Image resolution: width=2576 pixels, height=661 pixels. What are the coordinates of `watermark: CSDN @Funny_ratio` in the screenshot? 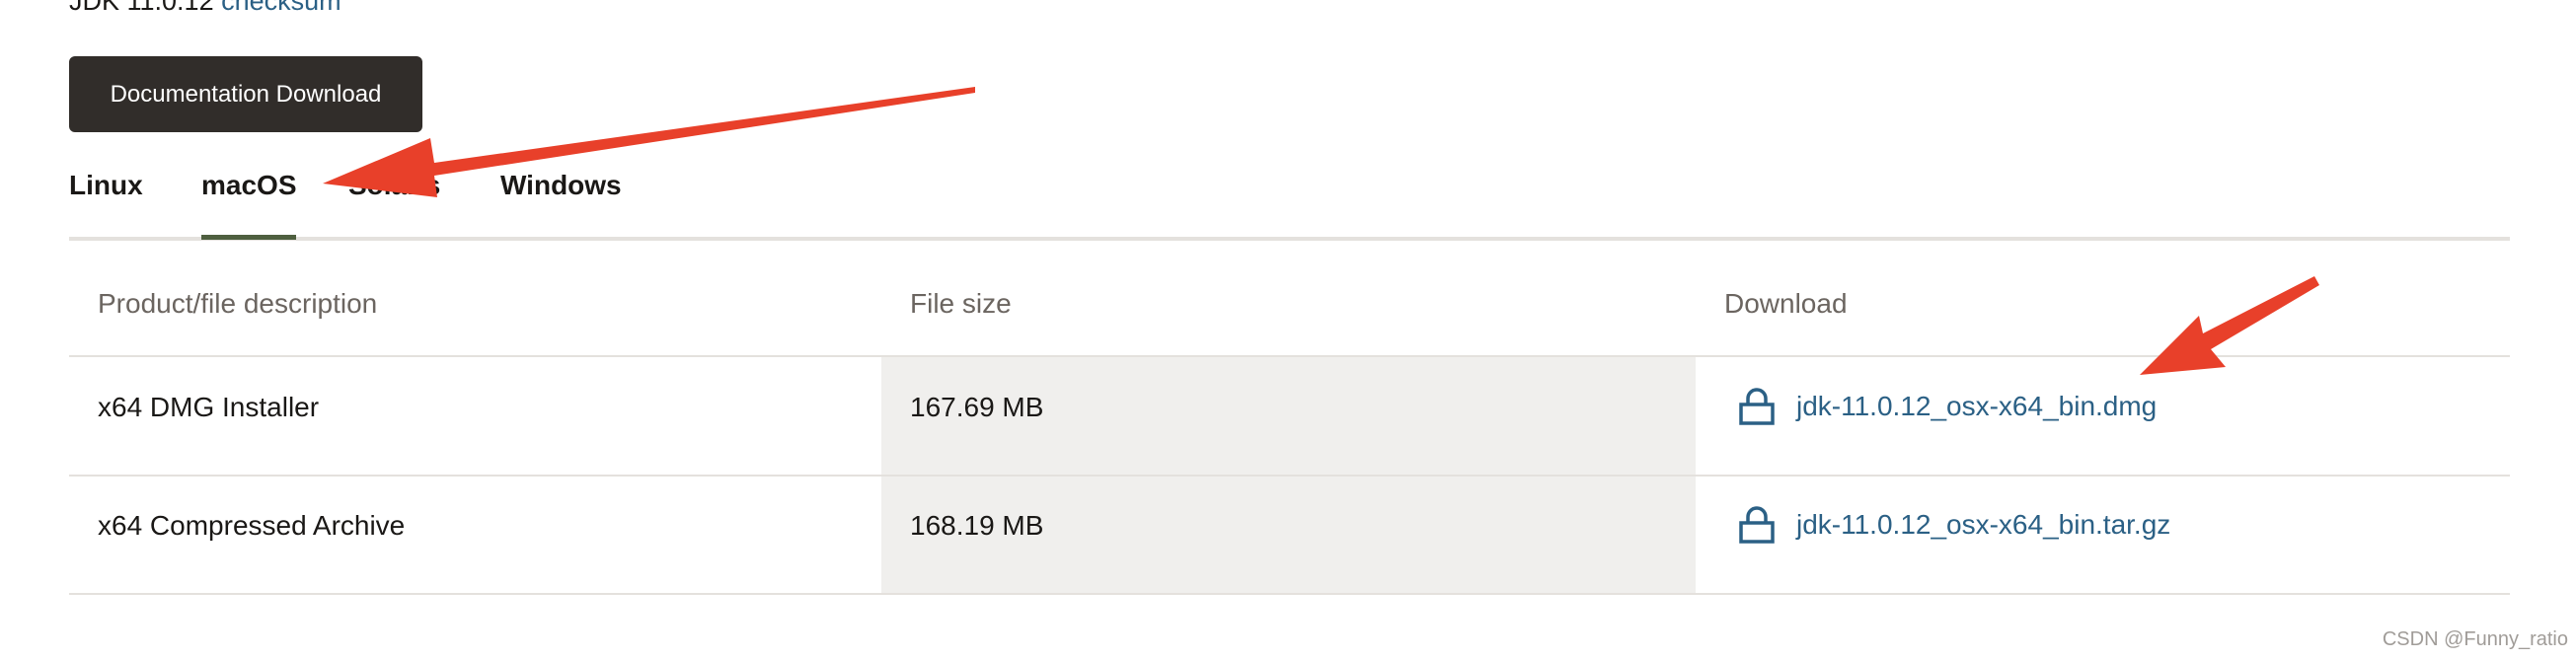 It's located at (2475, 639).